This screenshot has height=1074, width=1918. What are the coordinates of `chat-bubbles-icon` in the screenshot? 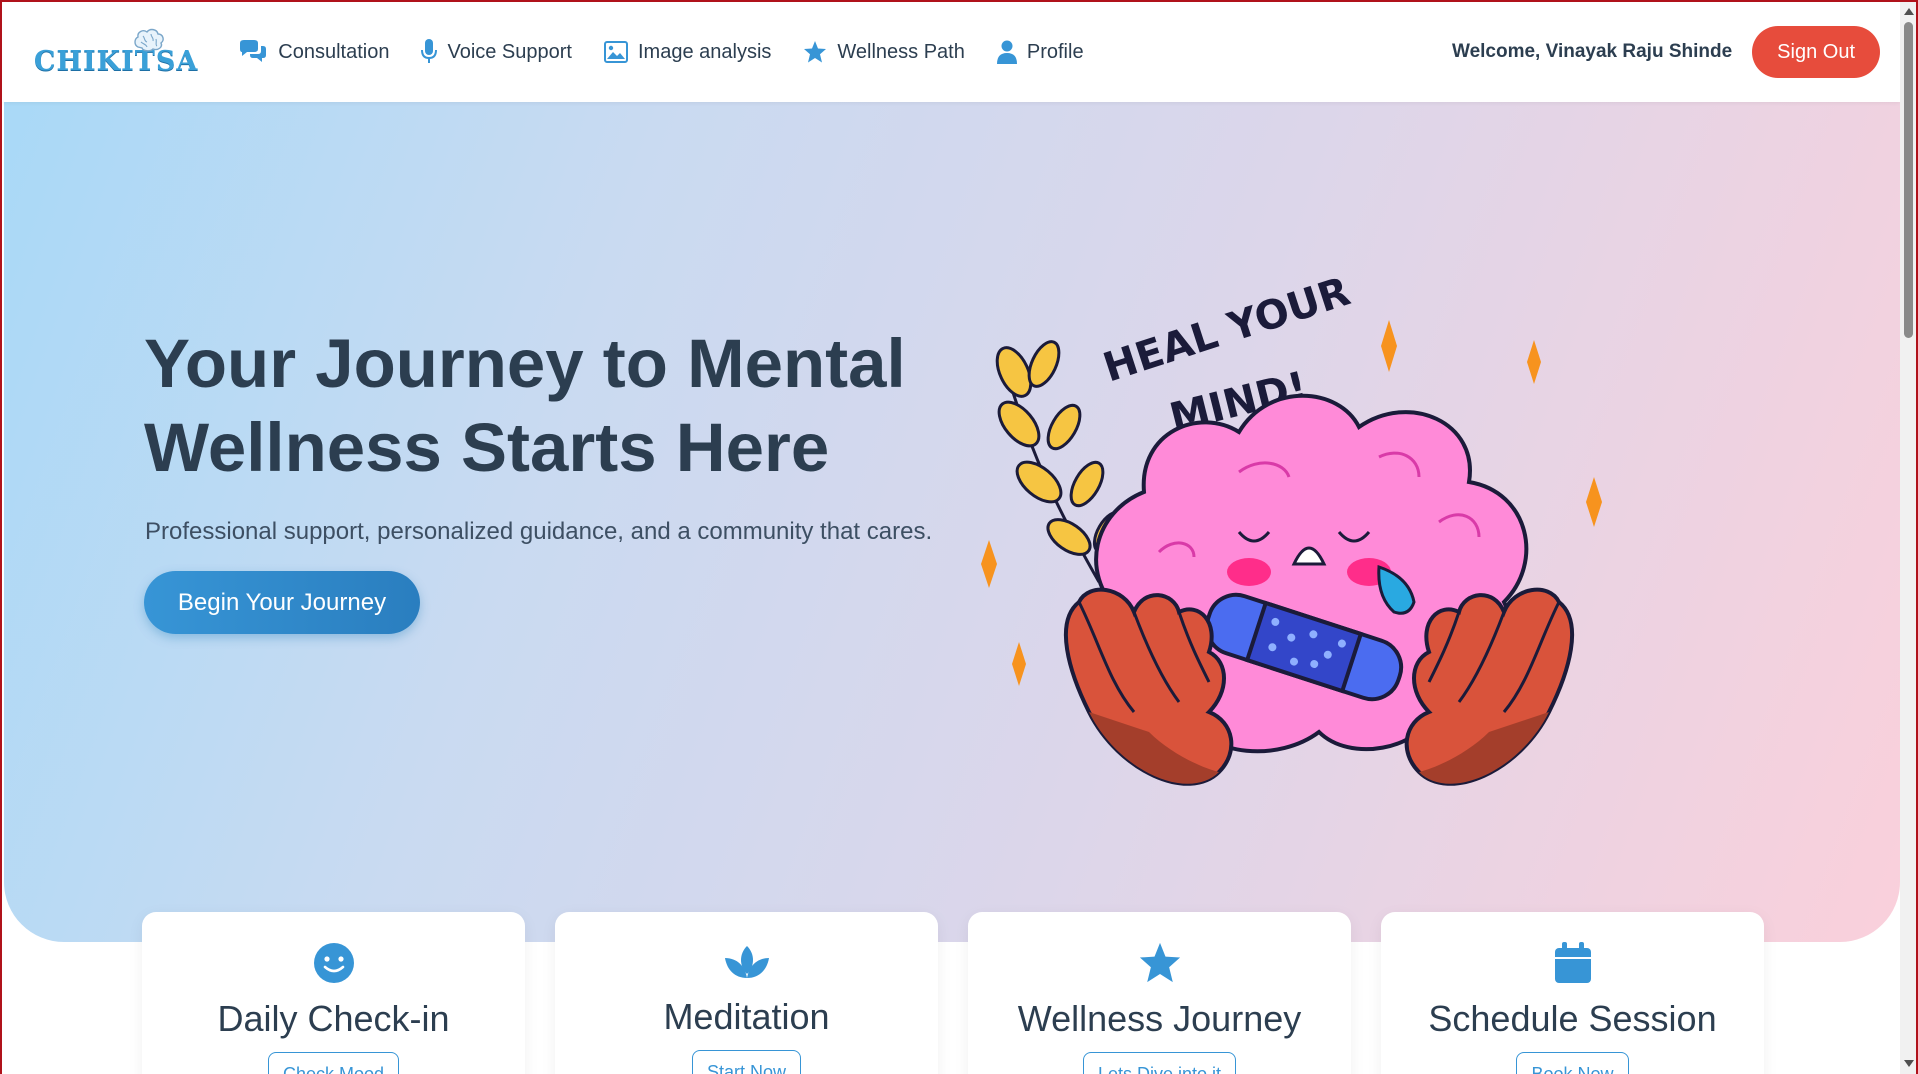 It's located at (253, 51).